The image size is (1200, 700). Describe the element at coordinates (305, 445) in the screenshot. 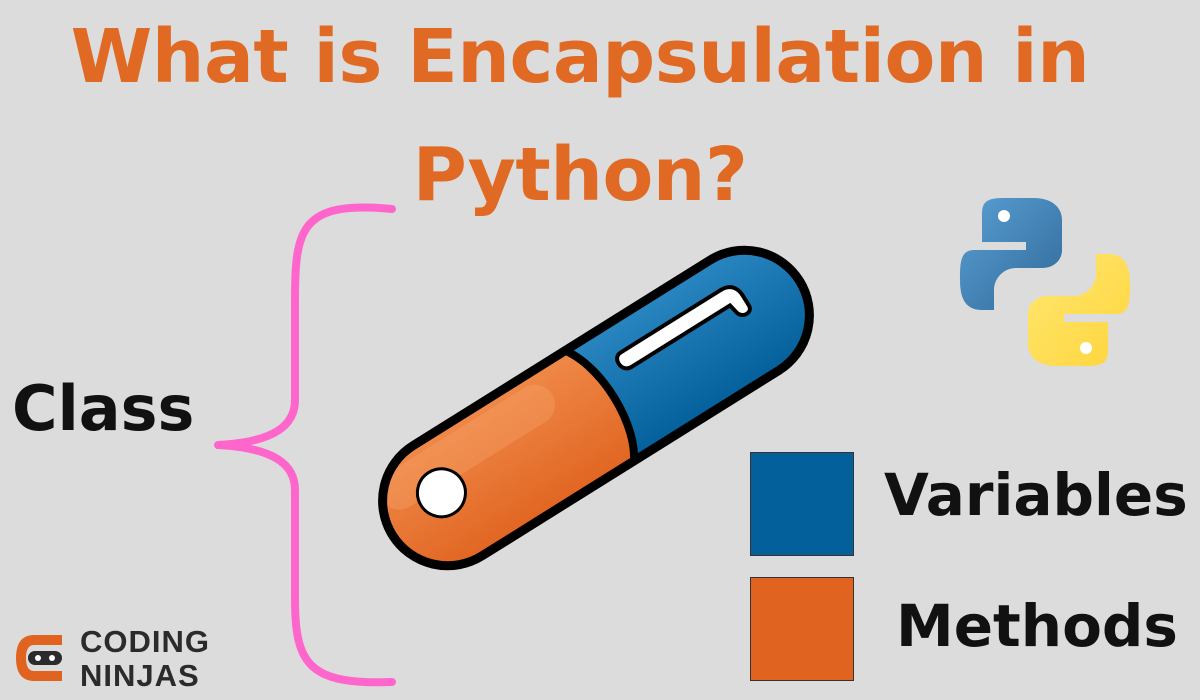

I see `curly-brace` at that location.